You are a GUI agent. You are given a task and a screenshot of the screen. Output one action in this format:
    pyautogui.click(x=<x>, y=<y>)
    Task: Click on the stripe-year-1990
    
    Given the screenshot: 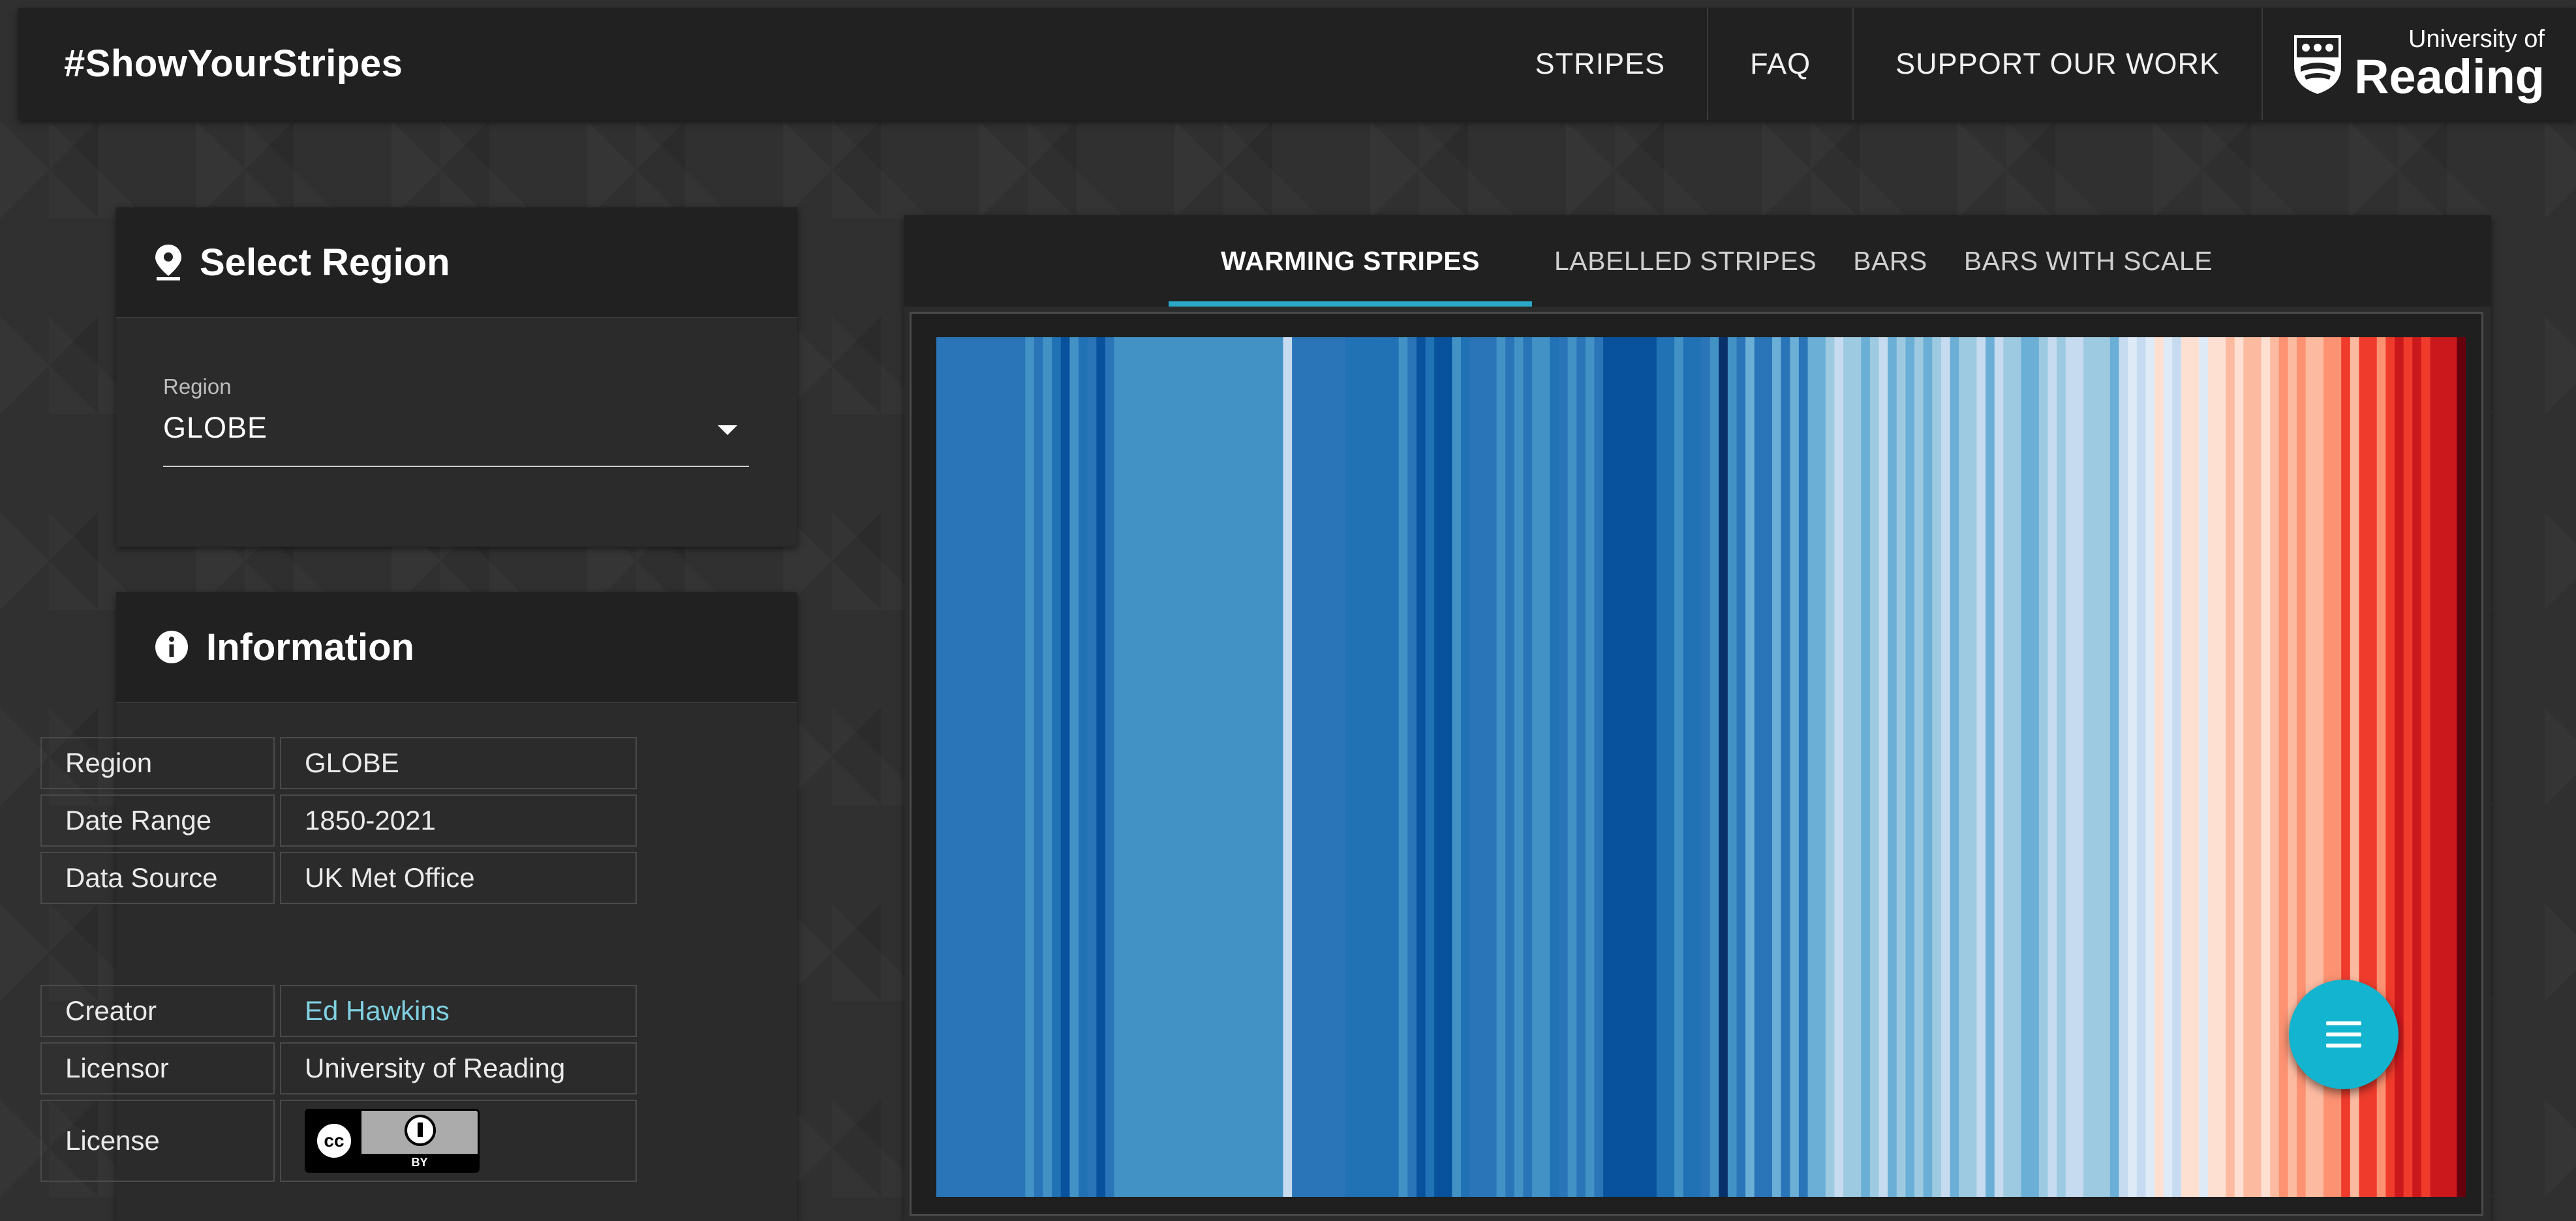 What is the action you would take?
    pyautogui.click(x=2186, y=767)
    